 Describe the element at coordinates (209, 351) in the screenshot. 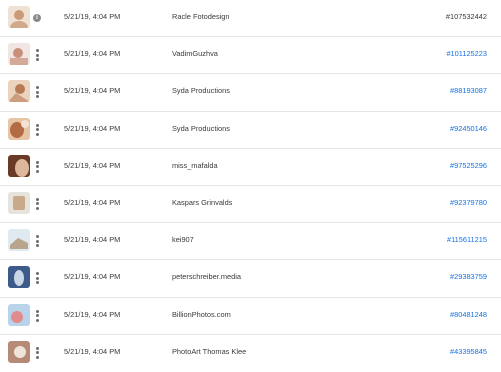

I see `creator-name: PhotoArt Thomas Klee` at that location.